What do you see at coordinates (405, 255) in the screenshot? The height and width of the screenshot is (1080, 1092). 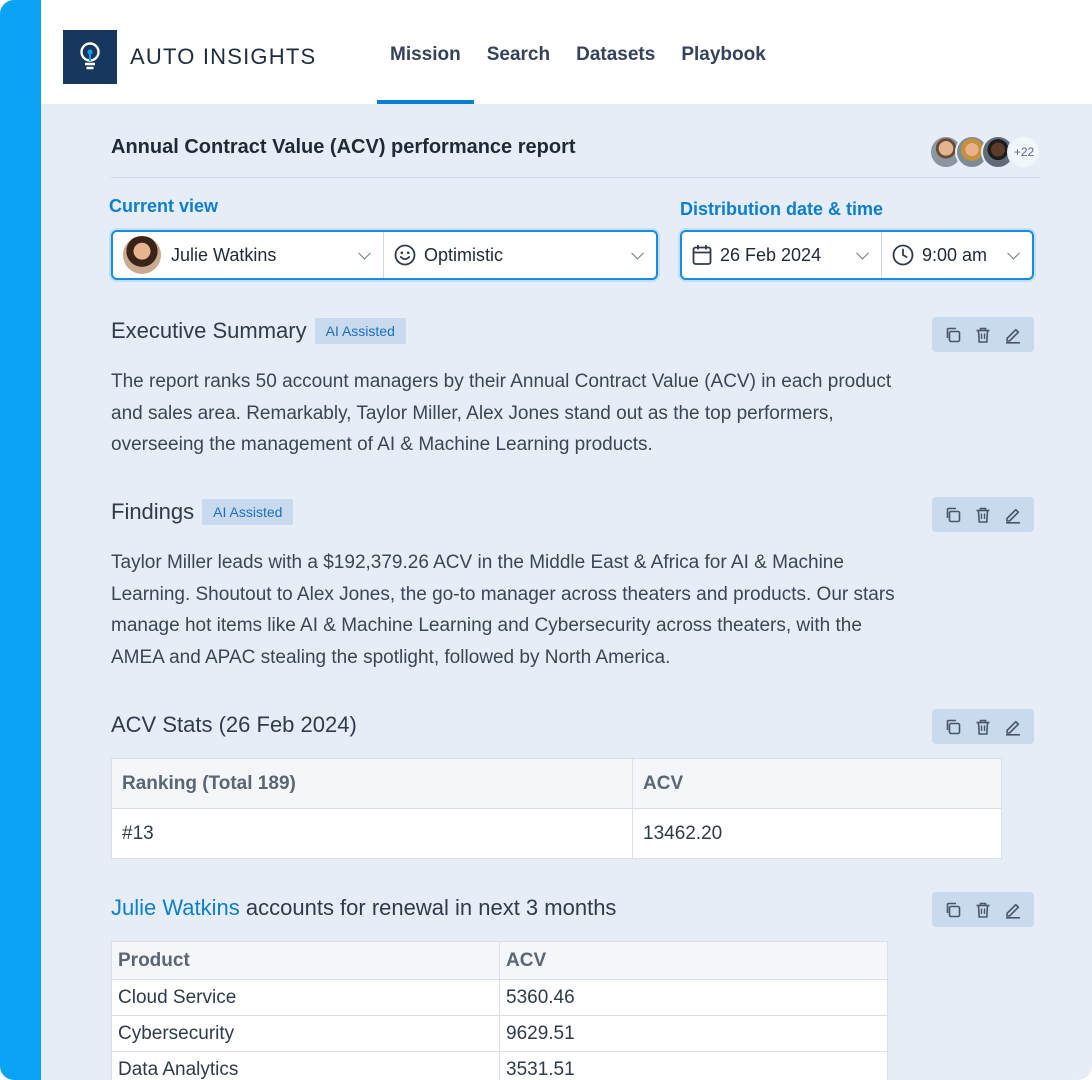 I see `smiley-icon` at bounding box center [405, 255].